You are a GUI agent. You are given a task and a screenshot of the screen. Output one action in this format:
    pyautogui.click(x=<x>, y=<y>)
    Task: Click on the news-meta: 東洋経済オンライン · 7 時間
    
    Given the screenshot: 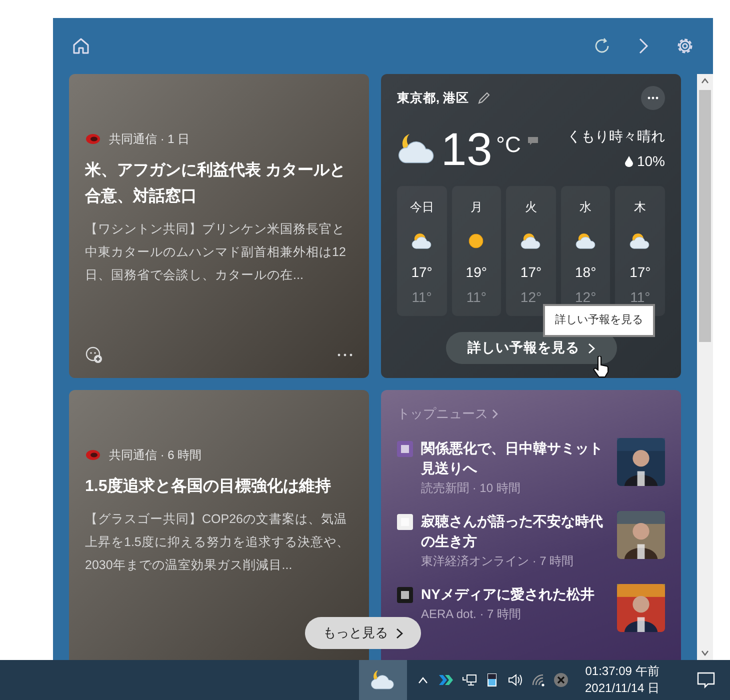 What is the action you would take?
    pyautogui.click(x=498, y=561)
    